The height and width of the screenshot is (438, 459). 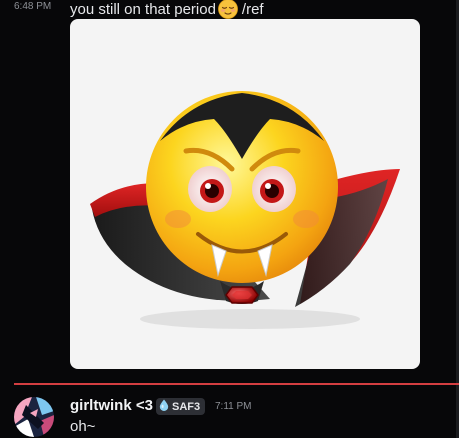 What do you see at coordinates (143, 9) in the screenshot?
I see `message-text: you still on that period` at bounding box center [143, 9].